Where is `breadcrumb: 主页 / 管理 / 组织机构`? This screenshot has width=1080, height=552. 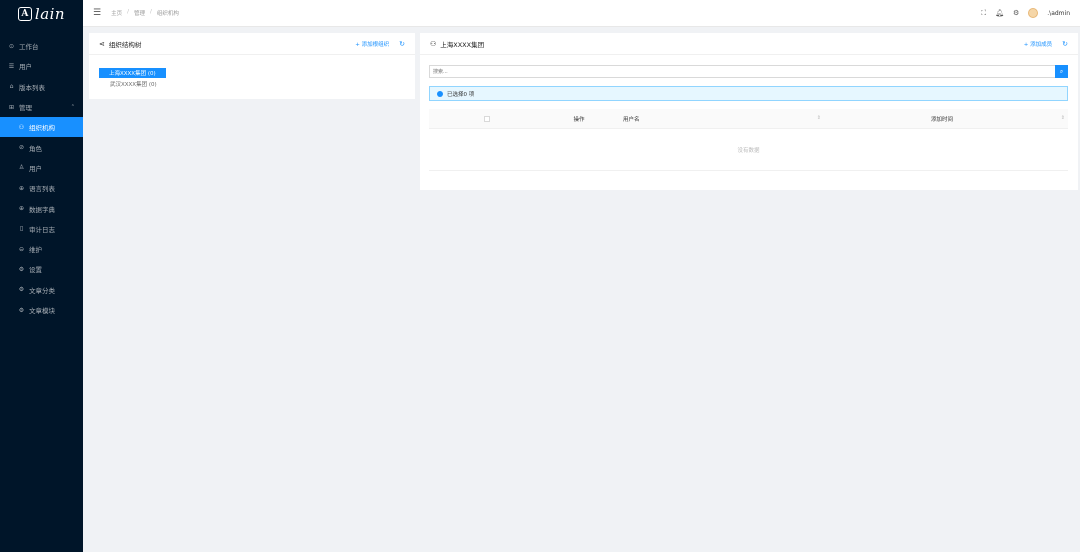 breadcrumb: 主页 / 管理 / 组织机构 is located at coordinates (145, 13).